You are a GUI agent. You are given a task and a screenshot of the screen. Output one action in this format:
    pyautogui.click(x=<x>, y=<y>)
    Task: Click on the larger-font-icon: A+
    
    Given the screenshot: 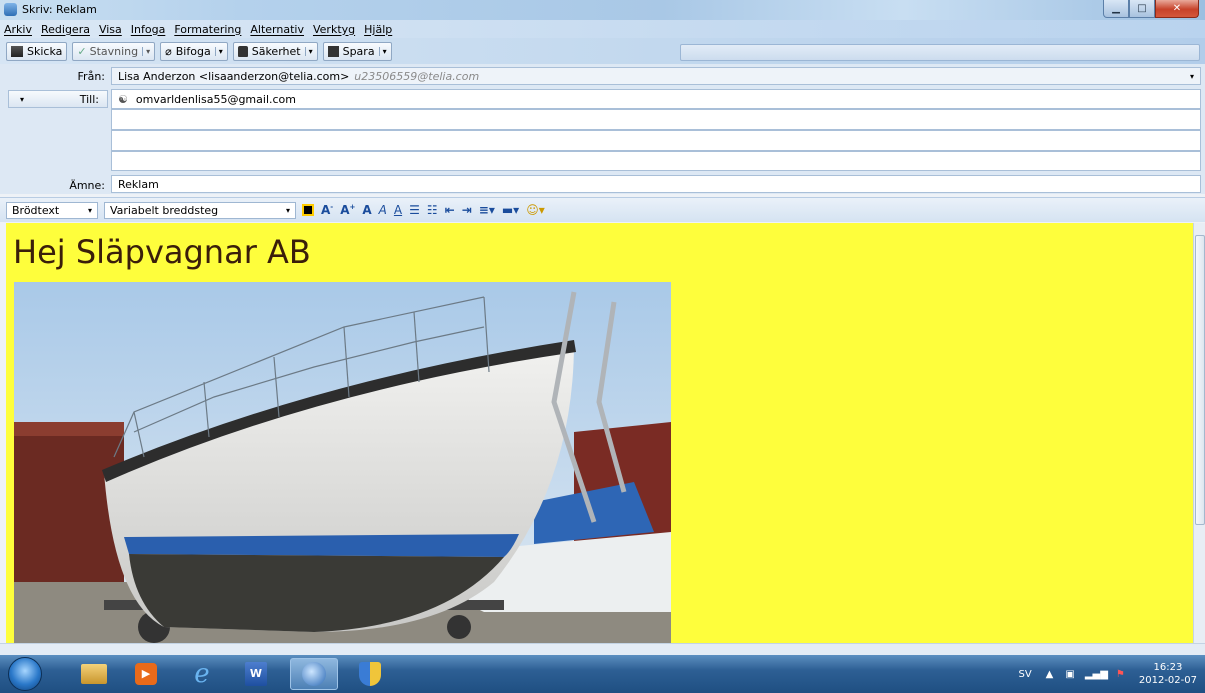 What is the action you would take?
    pyautogui.click(x=347, y=210)
    